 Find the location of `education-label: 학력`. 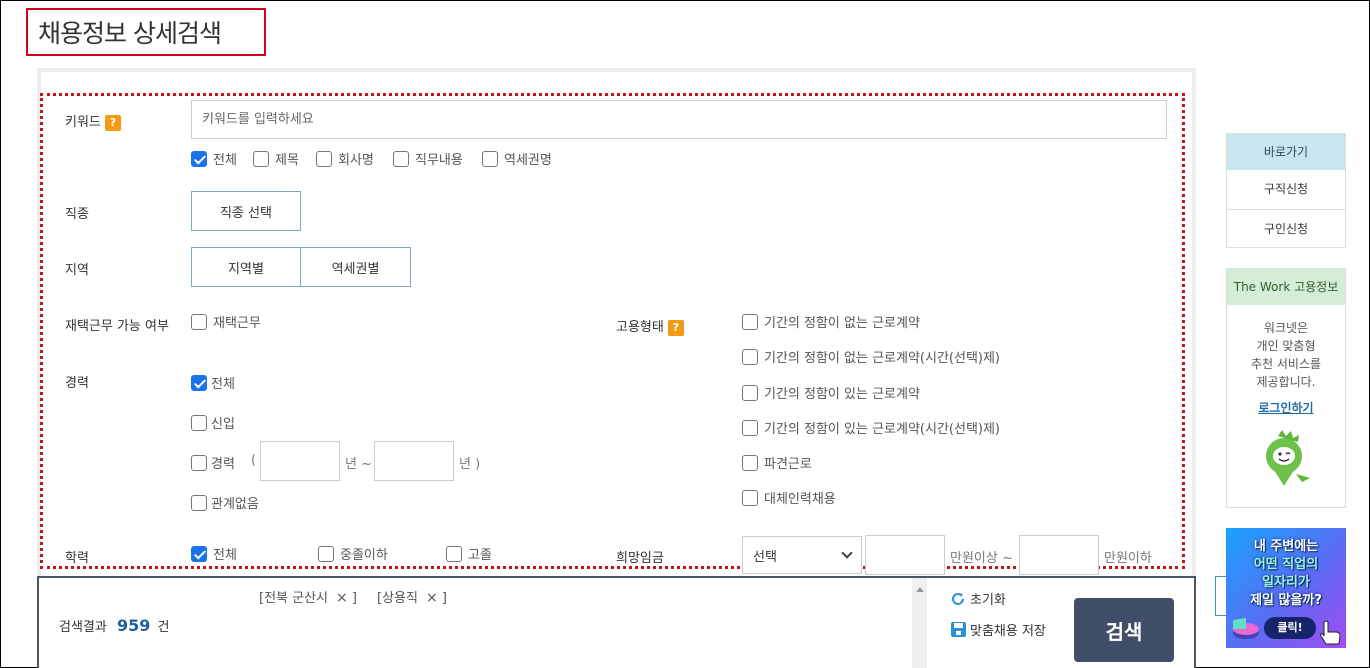

education-label: 학력 is located at coordinates (77, 558).